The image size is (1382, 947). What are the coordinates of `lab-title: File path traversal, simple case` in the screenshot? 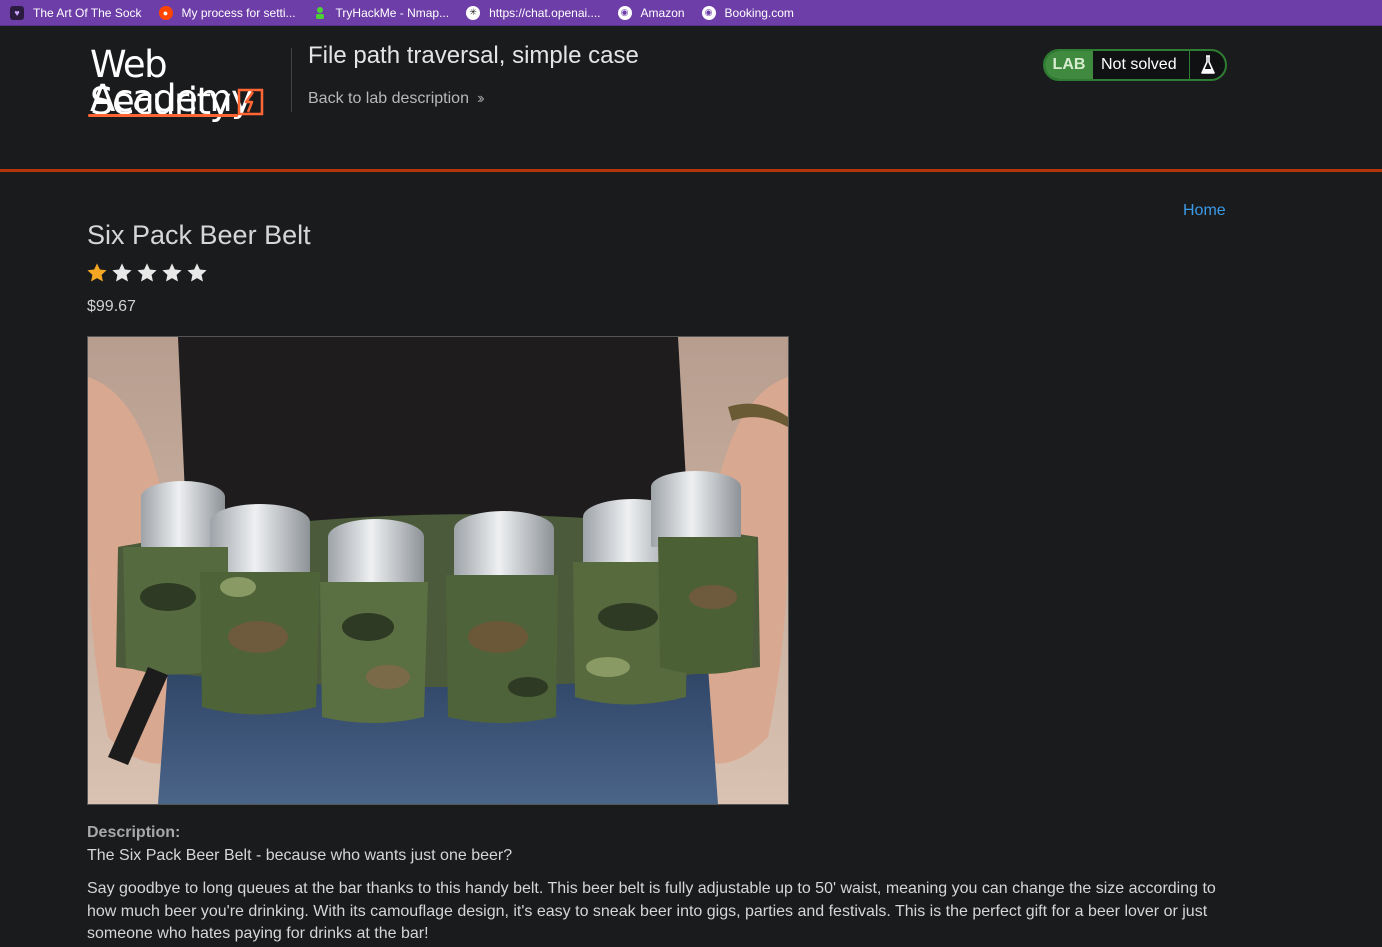 It's located at (473, 55).